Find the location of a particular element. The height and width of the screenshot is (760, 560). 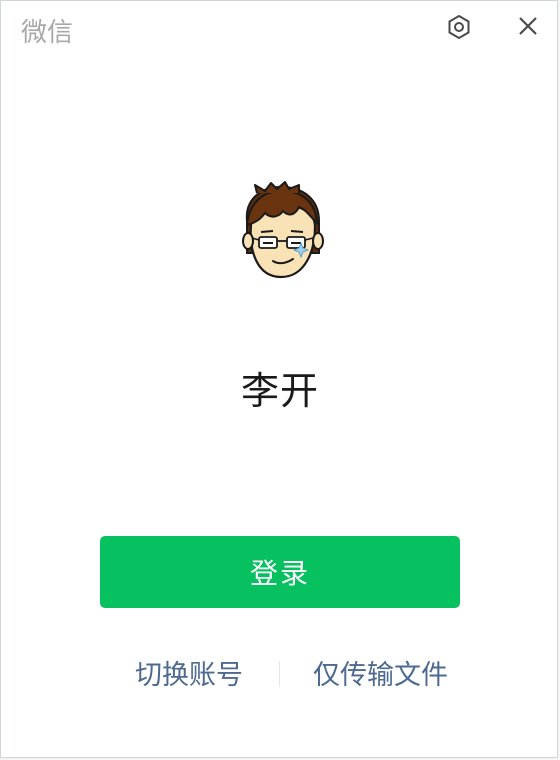

link-divider is located at coordinates (279, 674).